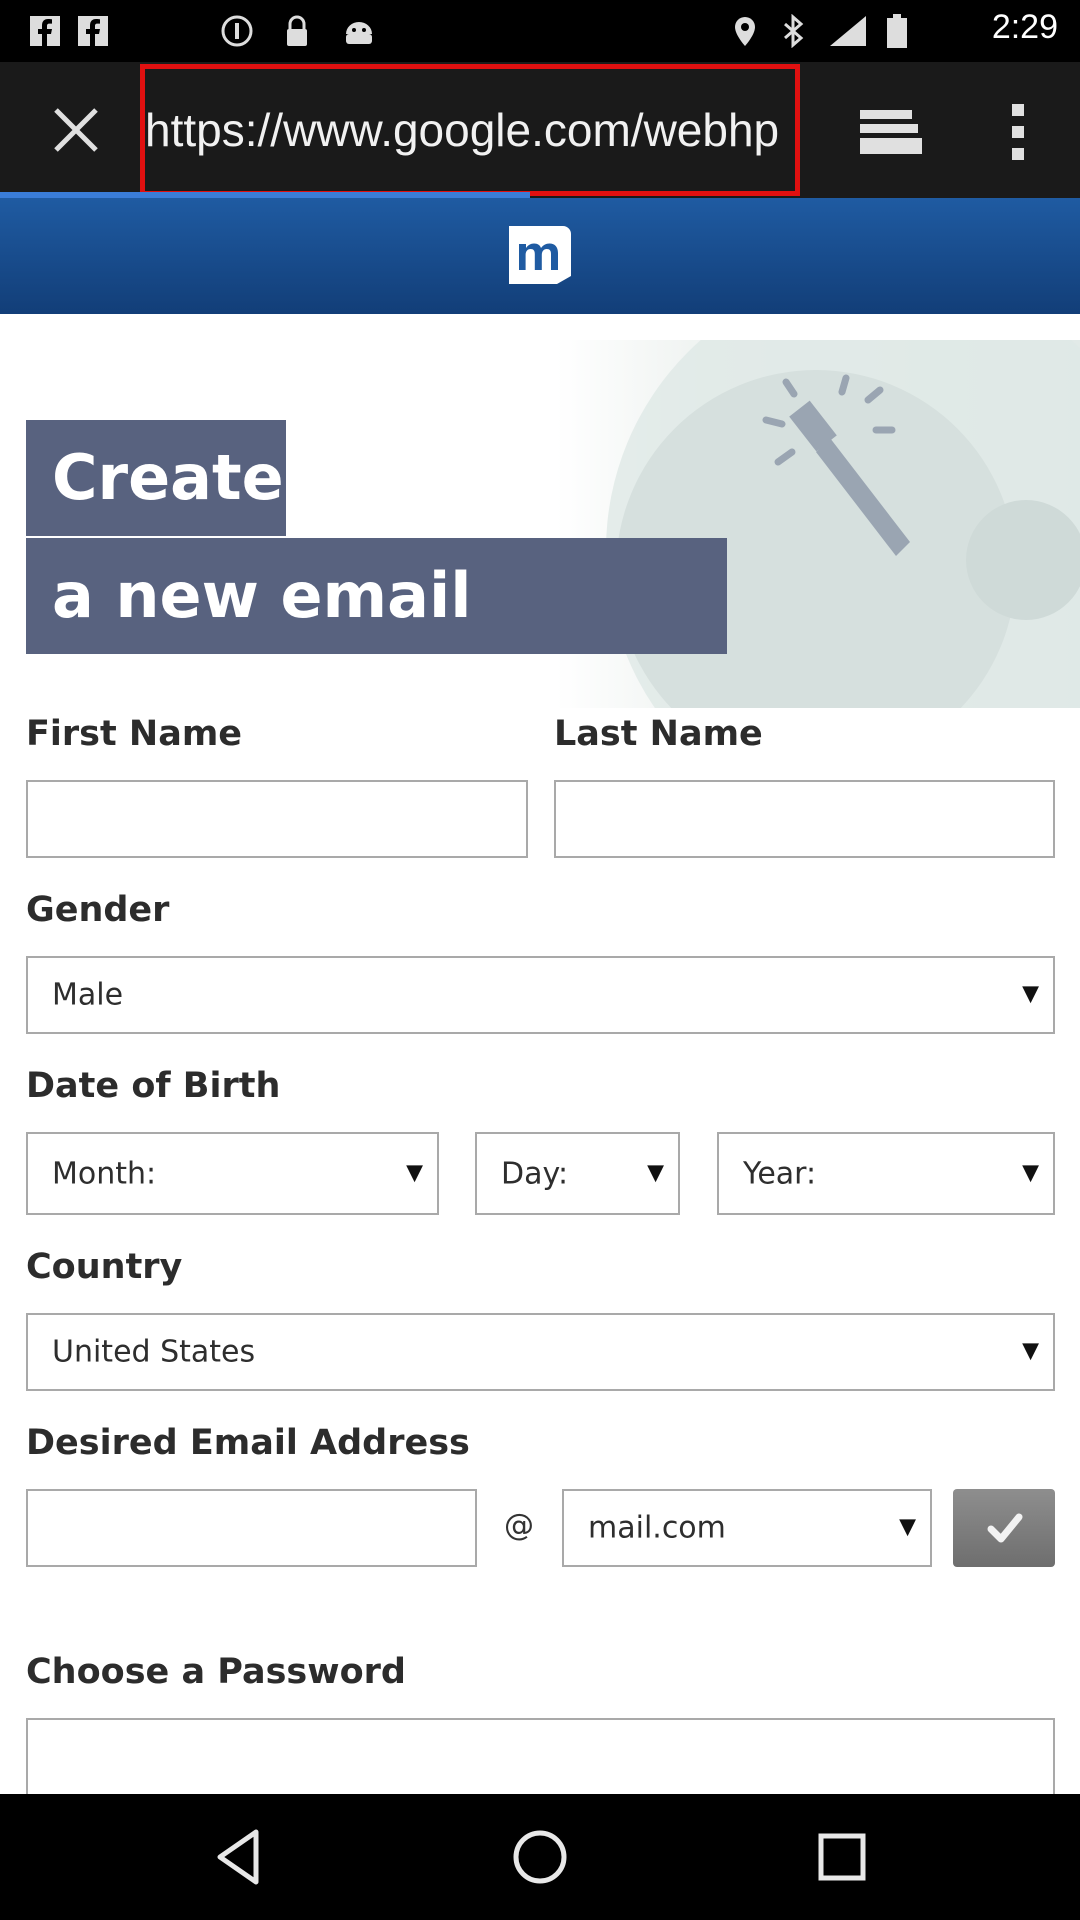 This screenshot has height=1920, width=1080. What do you see at coordinates (540, 1352) in the screenshot?
I see `country-select: United States ▼` at bounding box center [540, 1352].